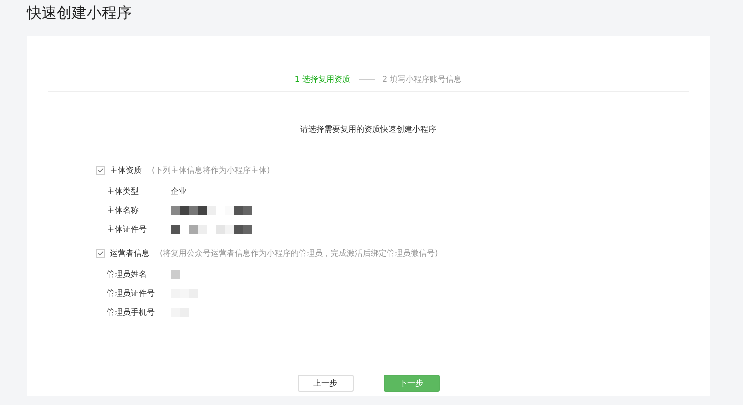  I want to click on back-button: 上一步, so click(326, 383).